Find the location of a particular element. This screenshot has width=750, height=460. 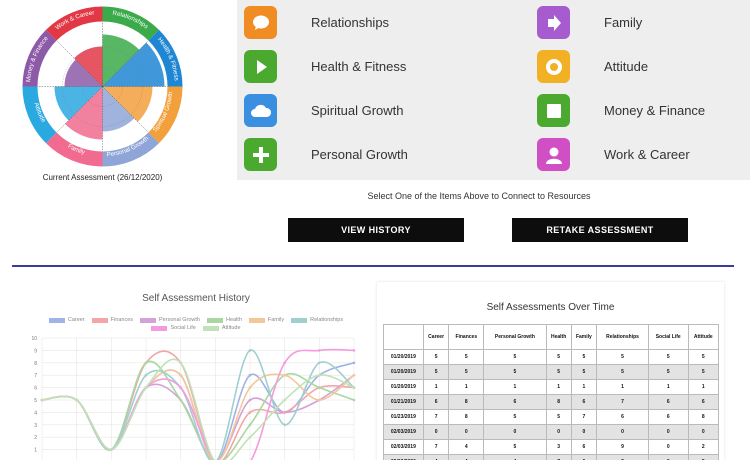

cloud-icon is located at coordinates (260, 110).